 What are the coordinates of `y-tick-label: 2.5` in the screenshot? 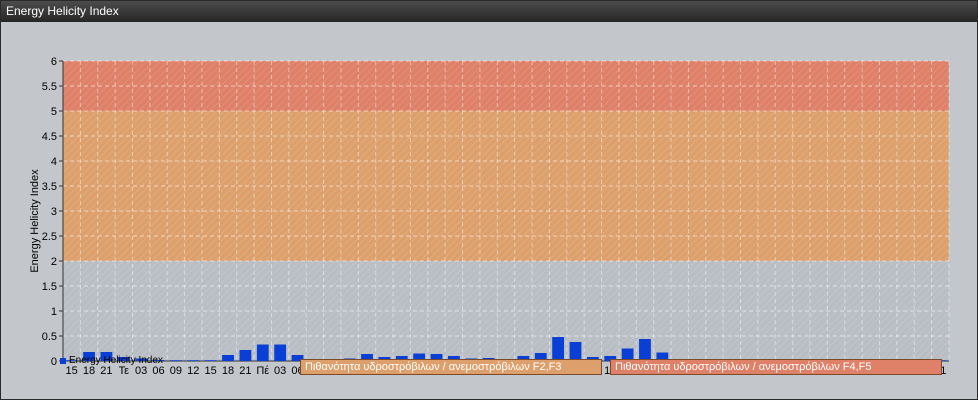 It's located at (49, 237).